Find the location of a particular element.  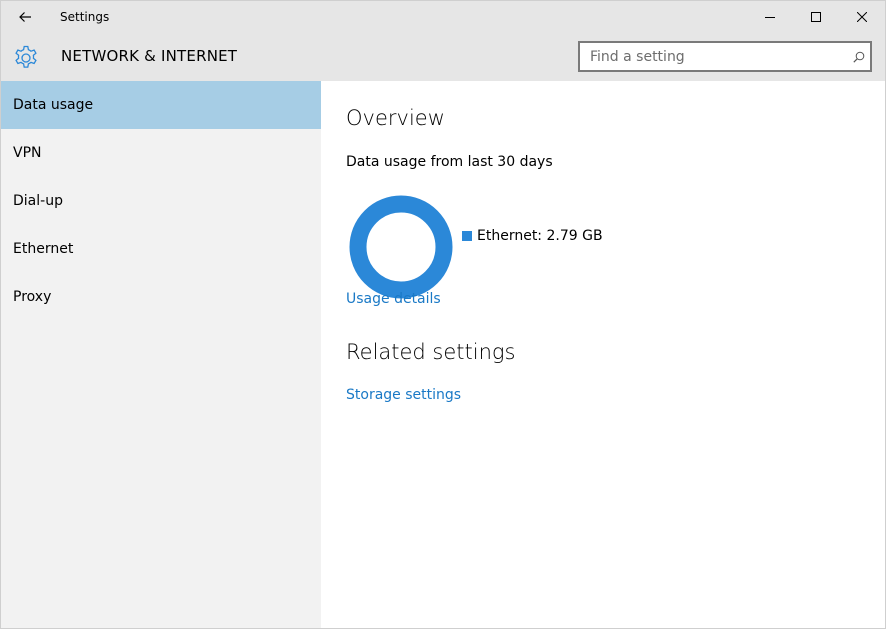

overview-heading: Overview is located at coordinates (395, 118).